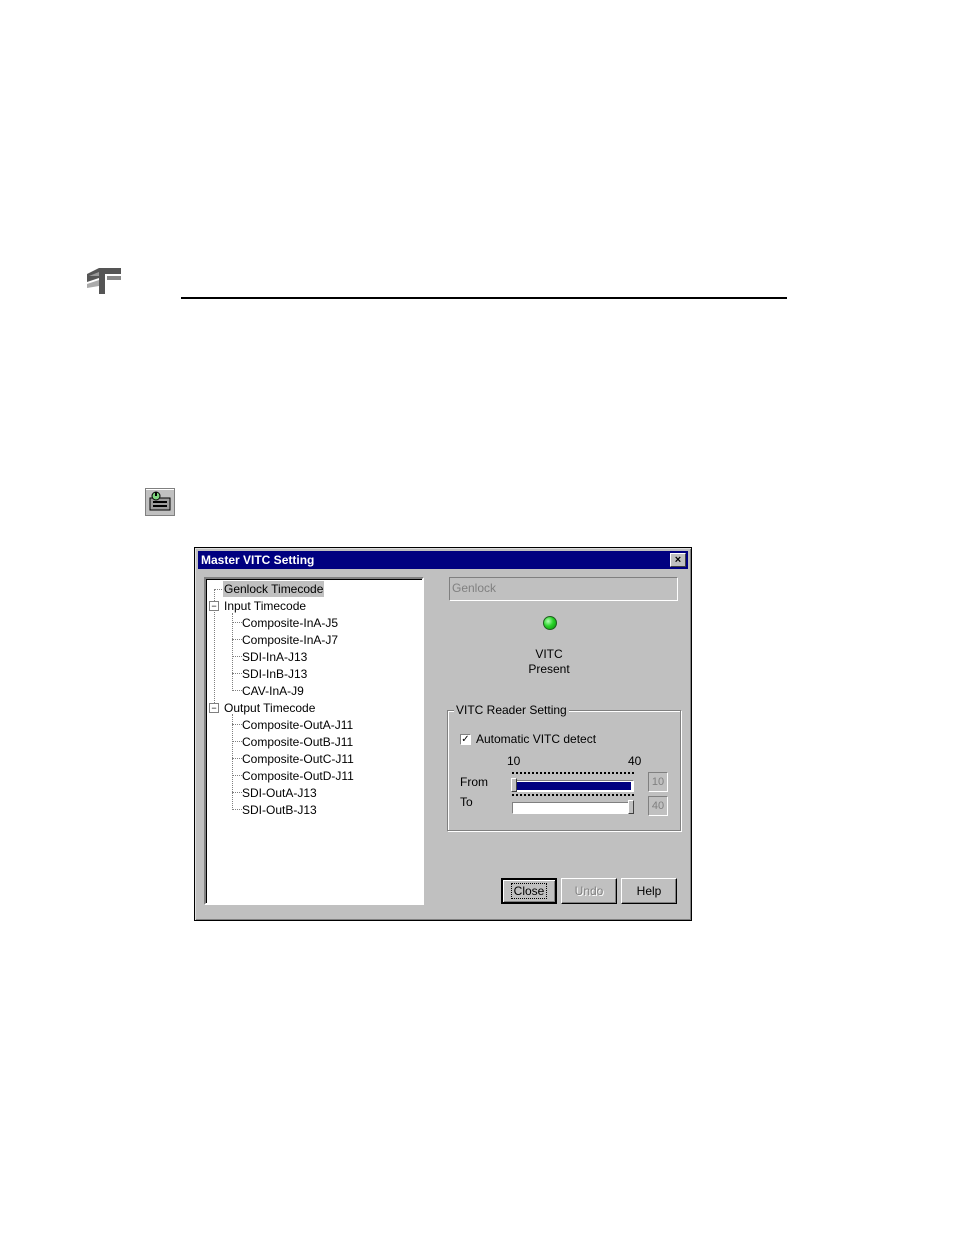 This screenshot has height=1235, width=954. Describe the element at coordinates (573, 808) in the screenshot. I see `to-slider-track` at that location.